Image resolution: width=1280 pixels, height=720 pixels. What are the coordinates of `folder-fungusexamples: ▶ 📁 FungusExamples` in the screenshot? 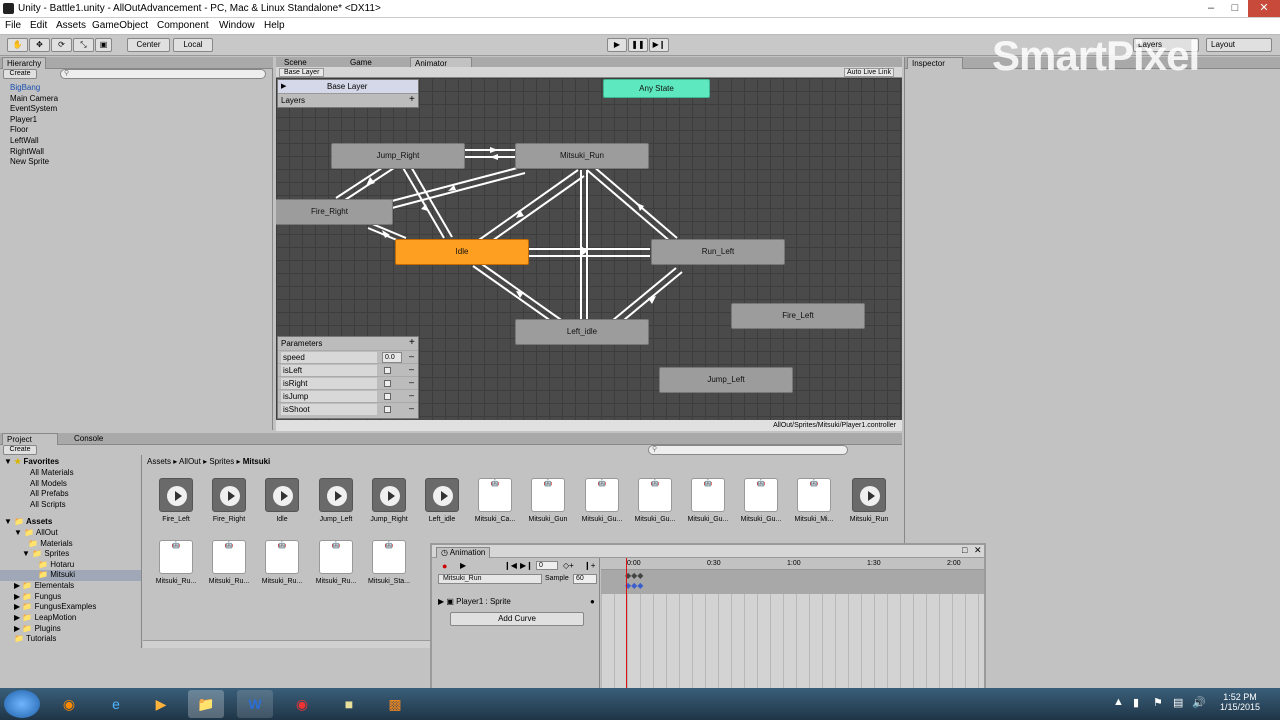 It's located at (55, 606).